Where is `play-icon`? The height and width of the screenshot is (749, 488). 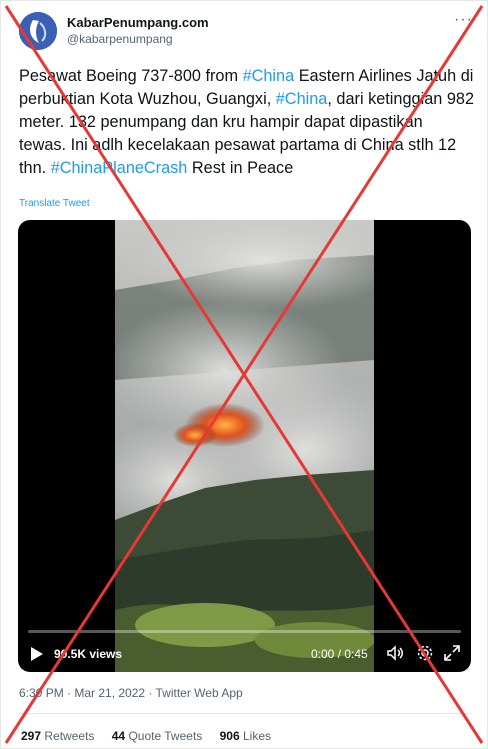 play-icon is located at coordinates (37, 654).